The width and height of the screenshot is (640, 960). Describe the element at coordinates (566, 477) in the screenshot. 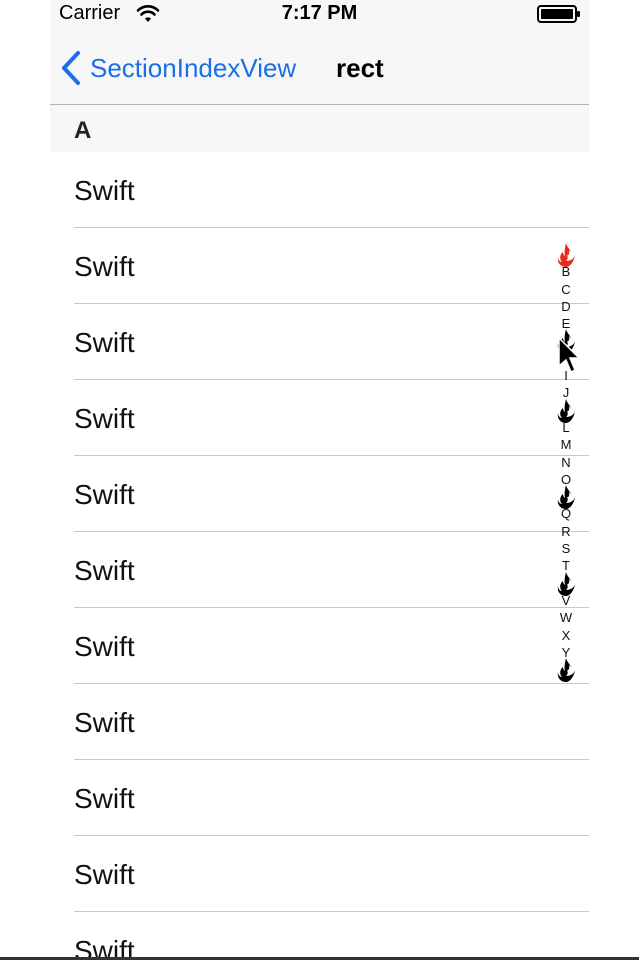

I see `section-index-bar: BCDEHIJLMNOQRSTVWXY` at that location.